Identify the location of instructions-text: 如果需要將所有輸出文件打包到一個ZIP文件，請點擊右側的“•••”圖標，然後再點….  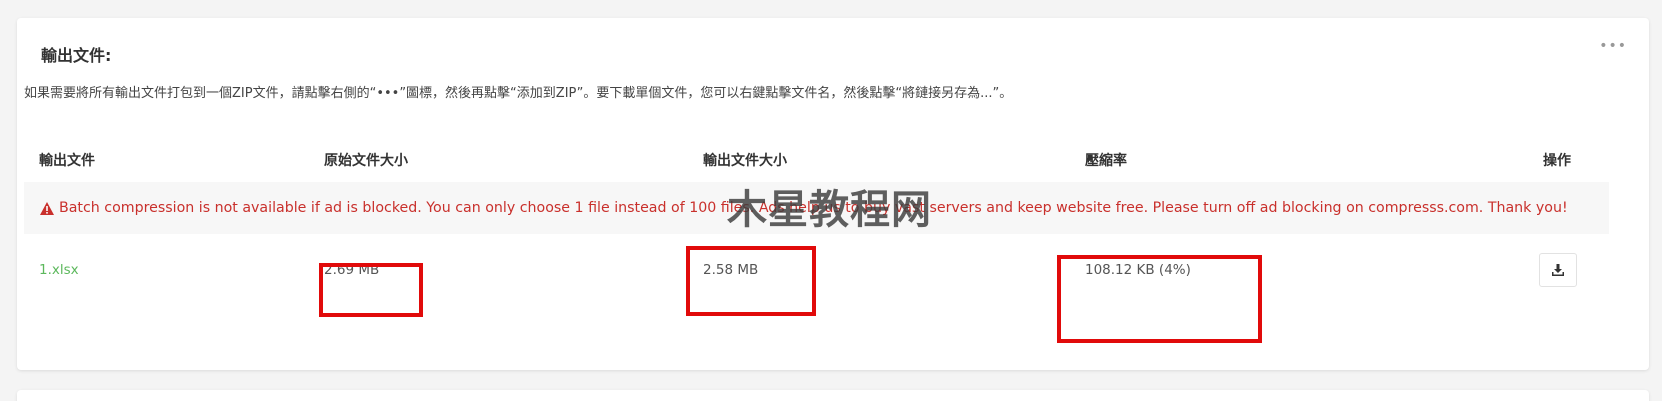
(518, 93).